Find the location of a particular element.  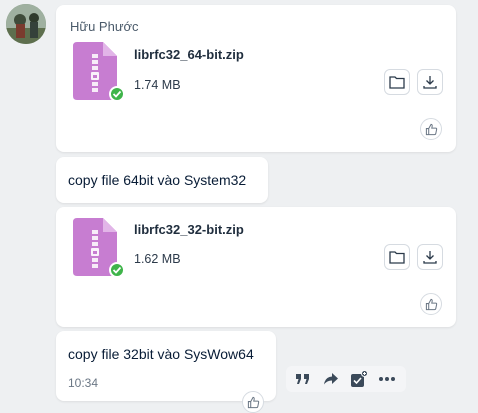

message-time: 10:34 is located at coordinates (83, 383).